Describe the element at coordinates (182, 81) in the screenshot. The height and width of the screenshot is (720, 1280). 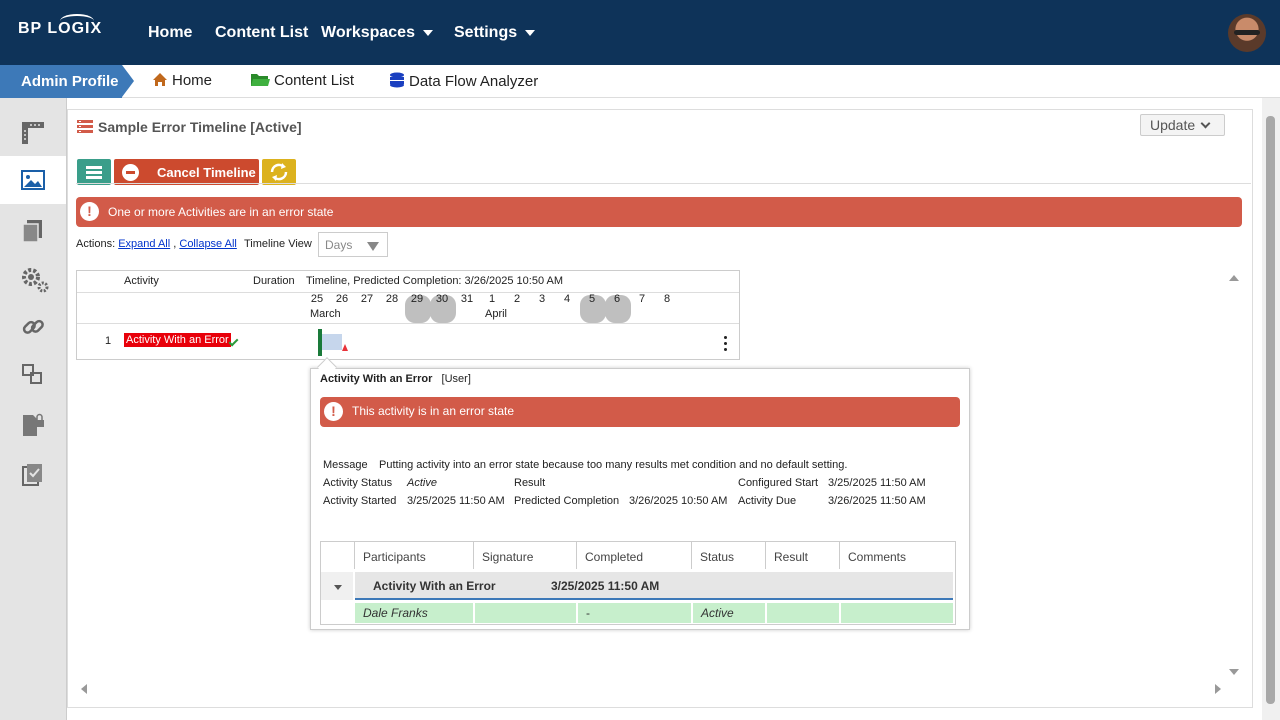
I see `breadcrumb-home: Home` at that location.